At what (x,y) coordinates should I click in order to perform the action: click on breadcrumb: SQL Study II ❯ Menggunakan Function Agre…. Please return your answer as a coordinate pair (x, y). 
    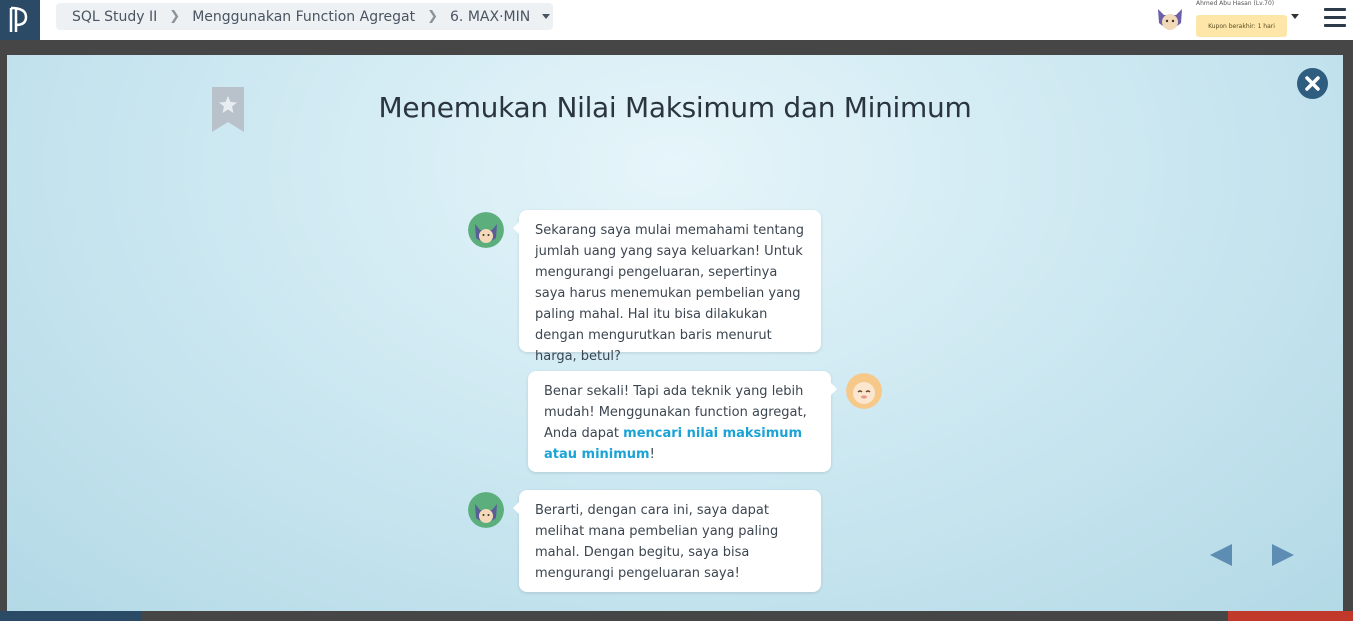
    Looking at the image, I should click on (304, 16).